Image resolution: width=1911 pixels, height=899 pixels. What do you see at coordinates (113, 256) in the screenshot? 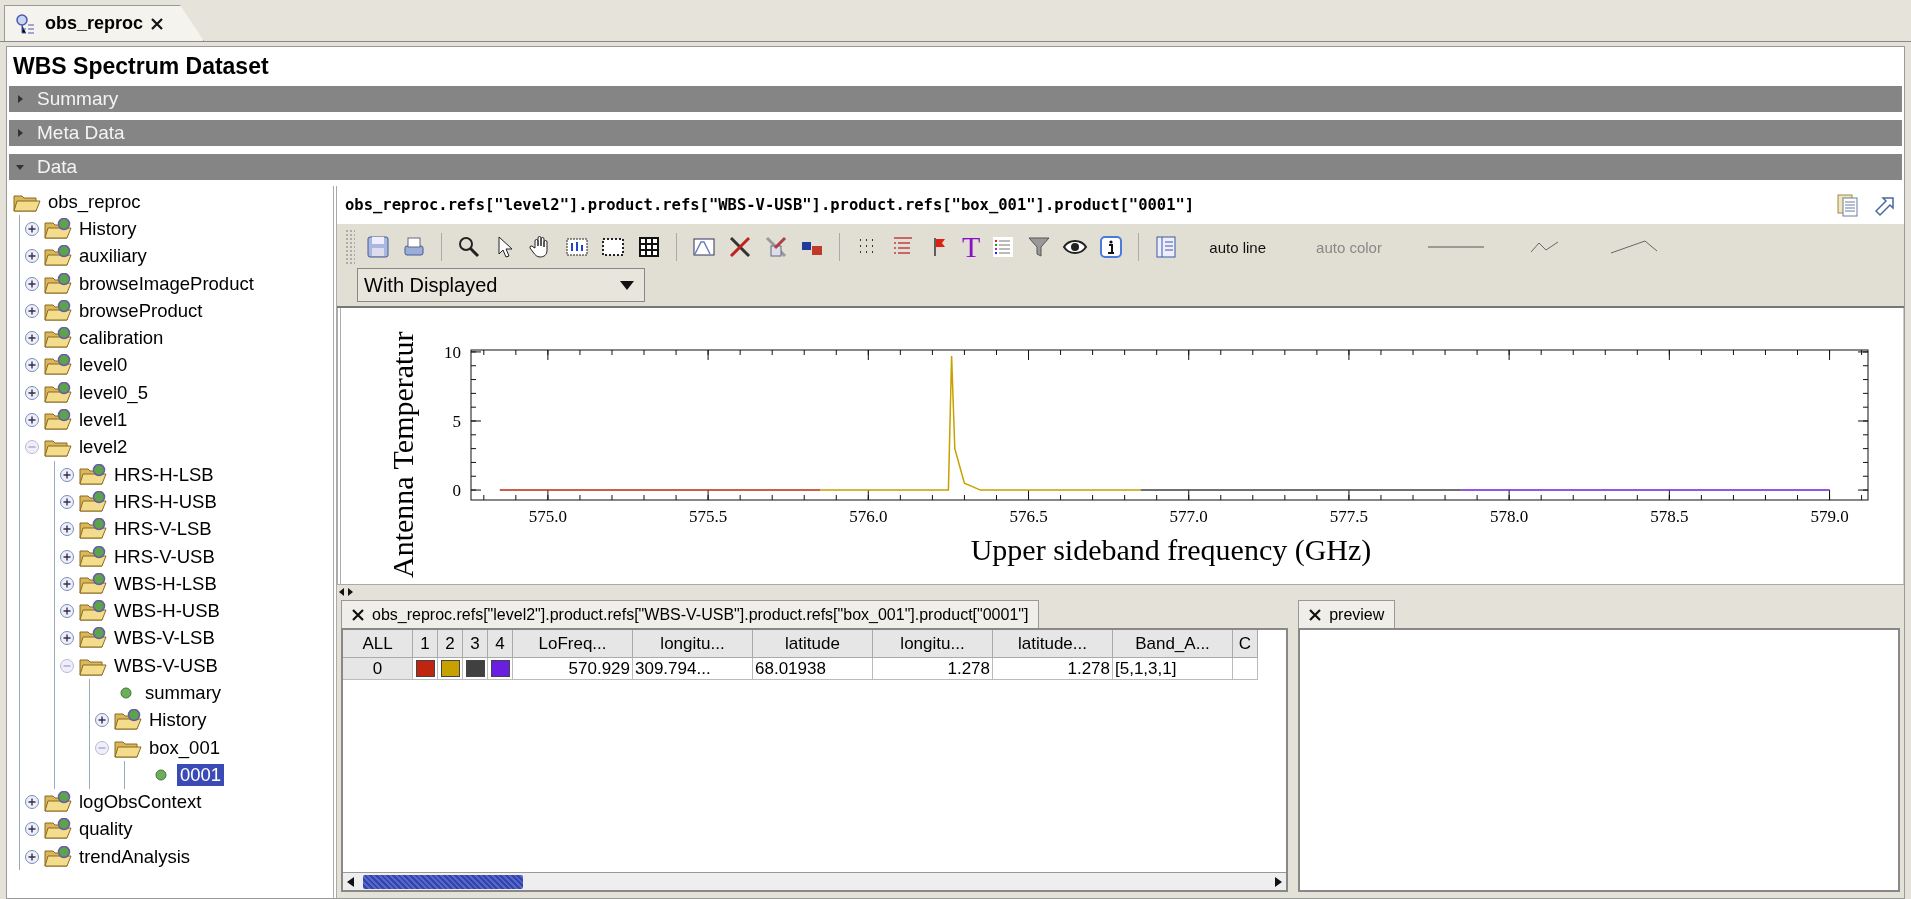
I see `tree-item: auxiliary` at bounding box center [113, 256].